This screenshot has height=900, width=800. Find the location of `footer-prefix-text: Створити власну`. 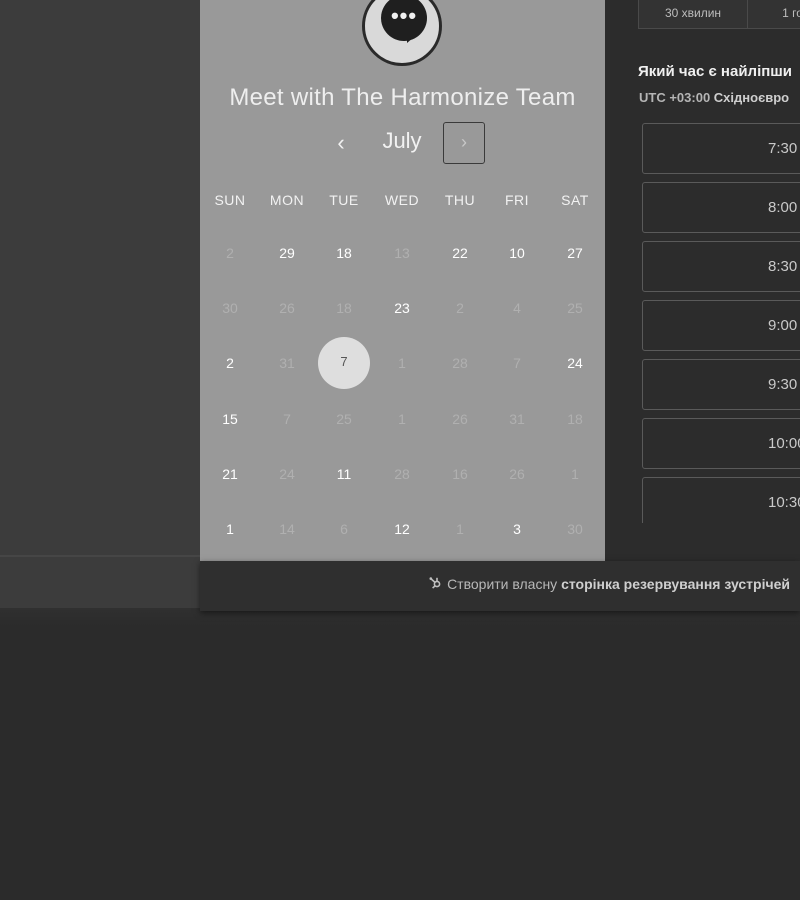

footer-prefix-text: Створити власну is located at coordinates (504, 584).